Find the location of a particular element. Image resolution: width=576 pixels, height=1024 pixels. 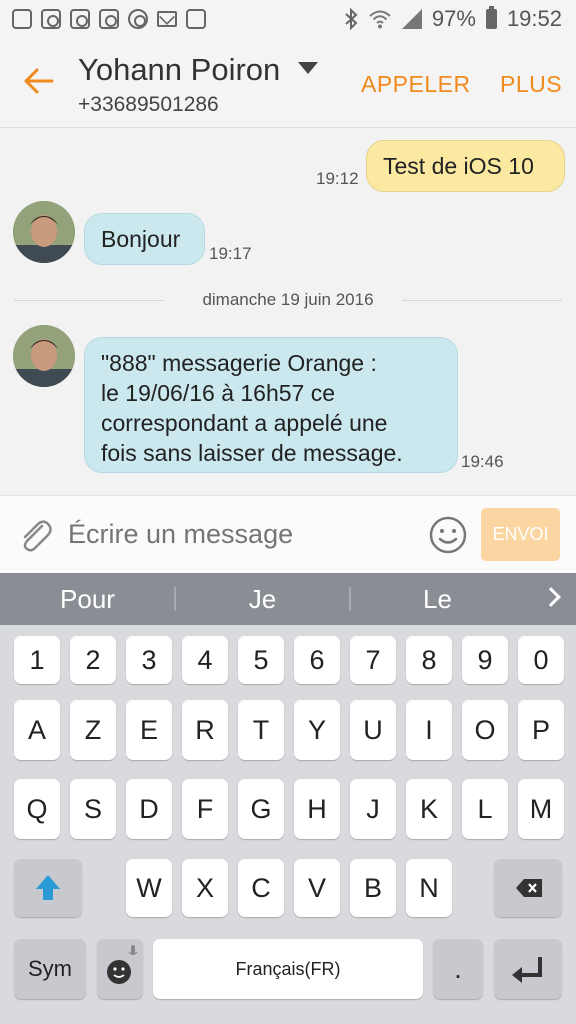

system-indicators: 97% 19:52 is located at coordinates (453, 19).